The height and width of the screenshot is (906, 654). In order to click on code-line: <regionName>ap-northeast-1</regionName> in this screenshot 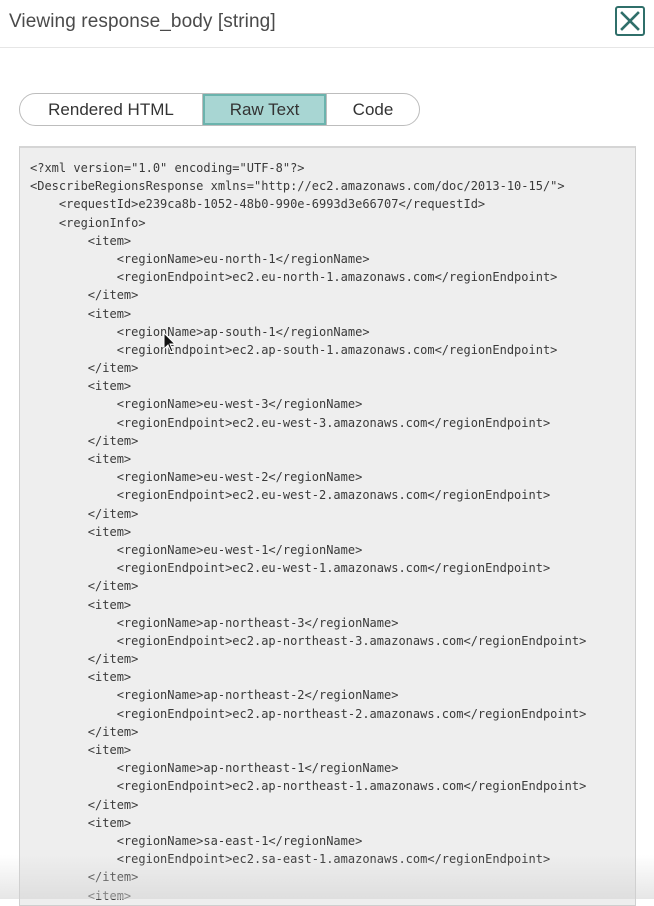, I will do `click(214, 768)`.